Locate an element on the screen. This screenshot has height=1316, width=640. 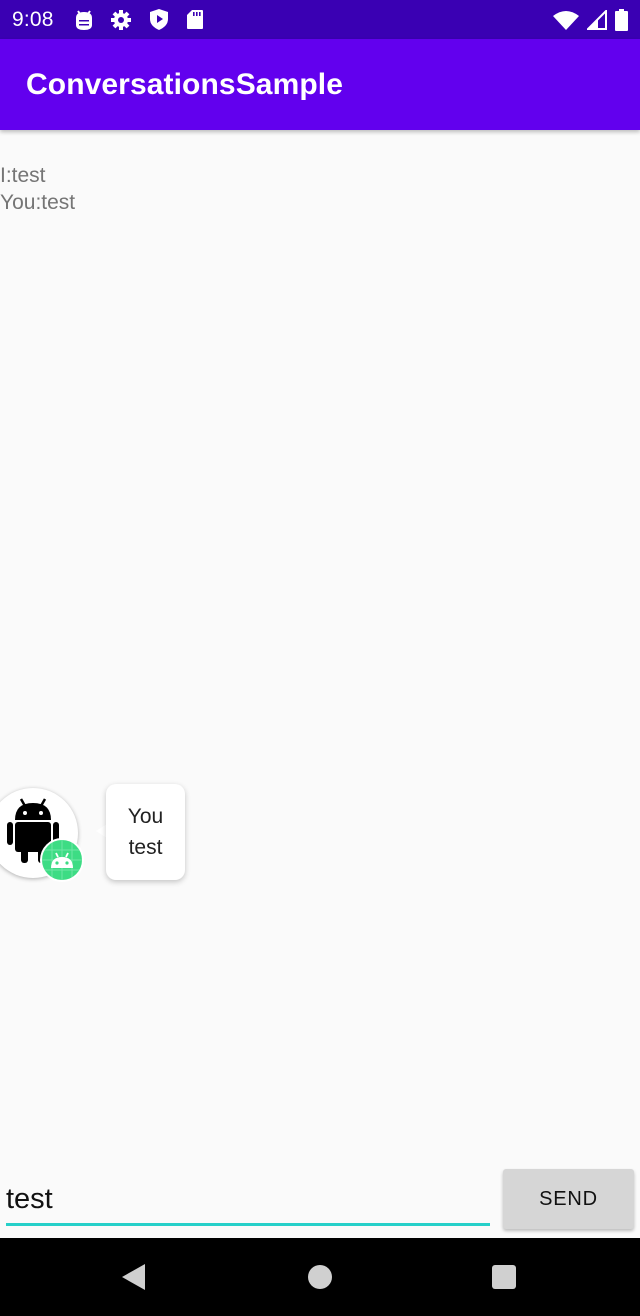
status-bar: 9:08 is located at coordinates (320, 19).